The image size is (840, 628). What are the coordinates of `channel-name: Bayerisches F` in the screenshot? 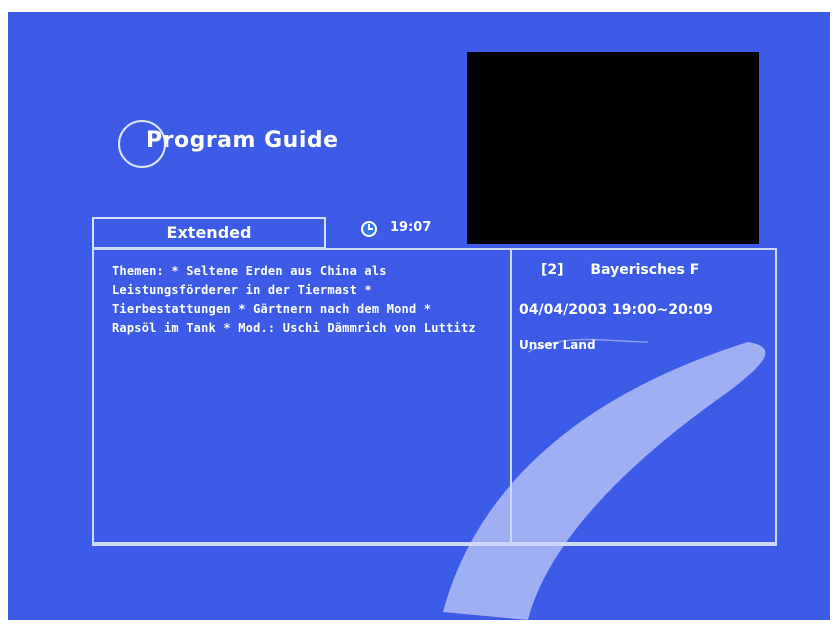 It's located at (645, 270).